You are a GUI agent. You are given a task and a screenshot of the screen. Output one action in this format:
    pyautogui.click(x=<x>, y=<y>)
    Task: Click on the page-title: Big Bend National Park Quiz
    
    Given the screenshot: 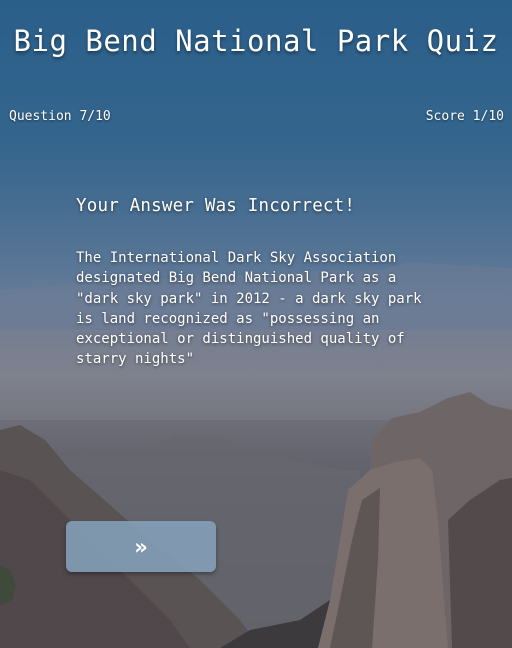 What is the action you would take?
    pyautogui.click(x=256, y=41)
    